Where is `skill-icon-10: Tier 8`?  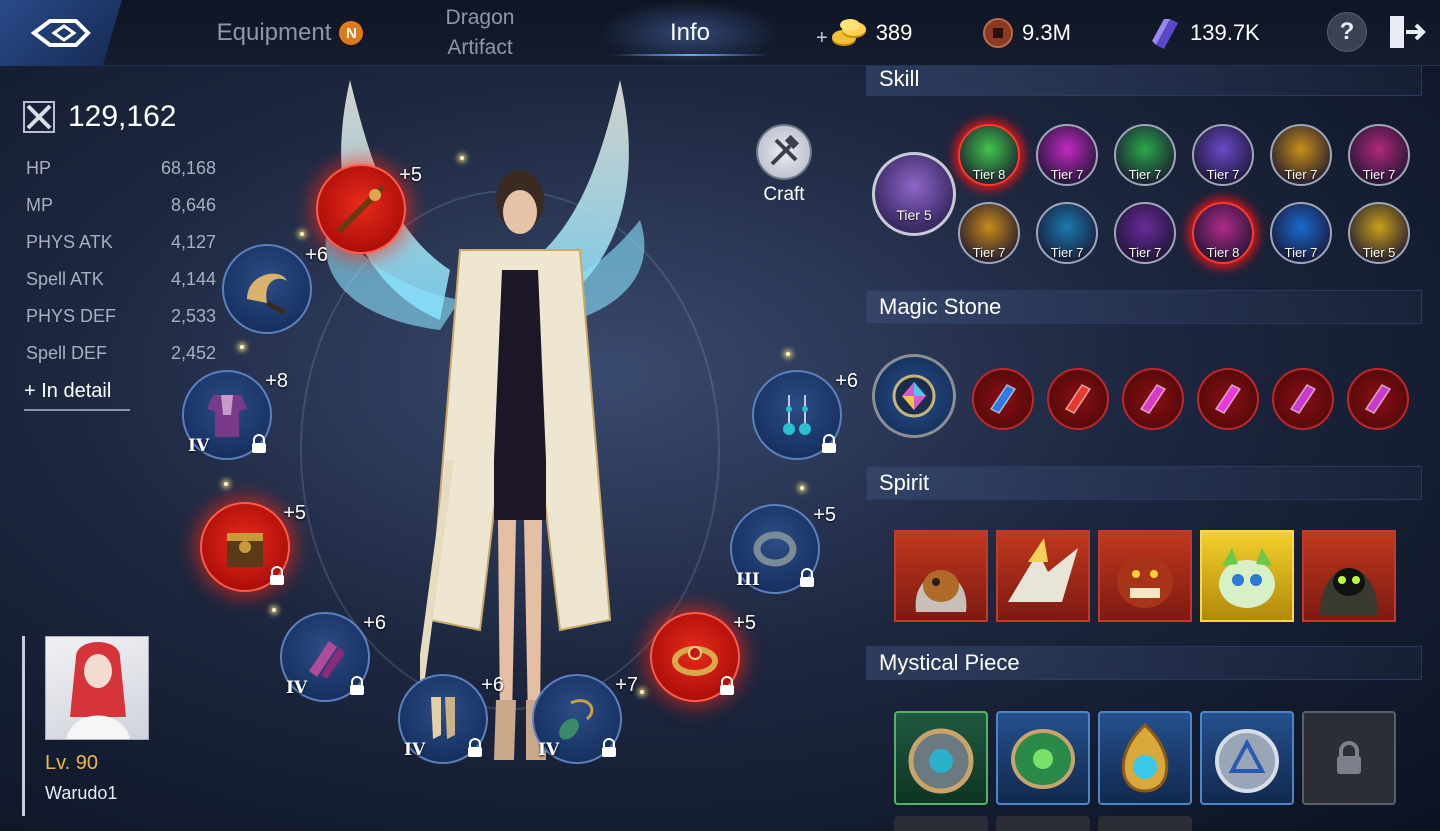
skill-icon-10: Tier 8 is located at coordinates (1223, 233).